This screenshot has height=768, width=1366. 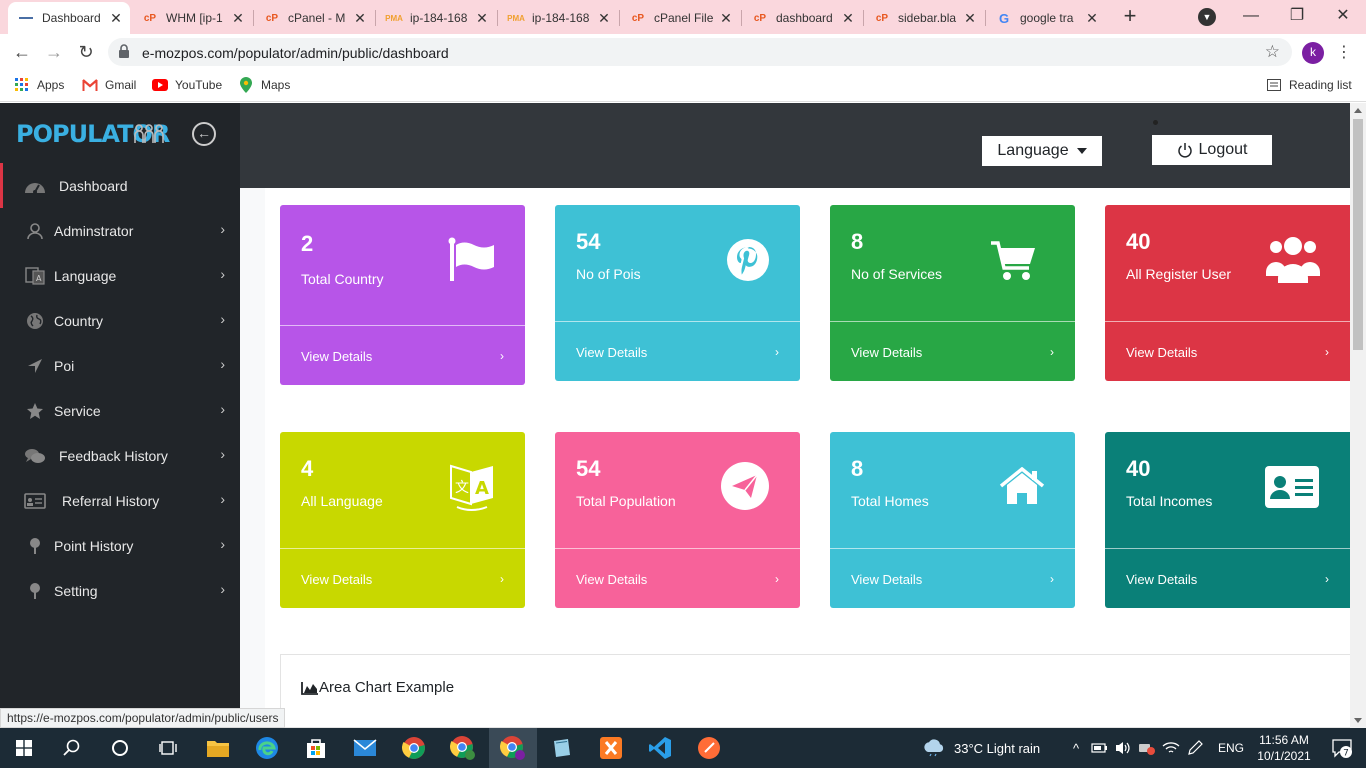 What do you see at coordinates (1358, 720) in the screenshot?
I see `scroll-down-icon` at bounding box center [1358, 720].